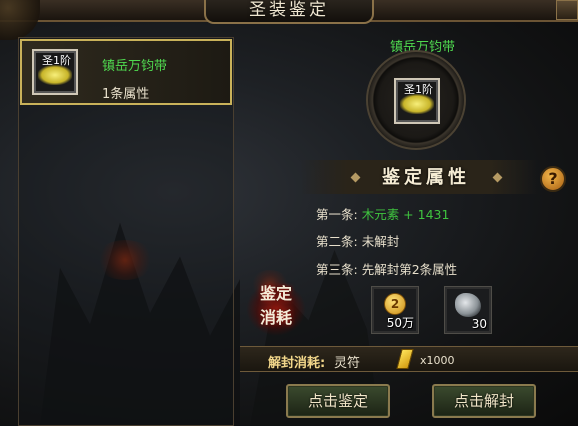 Image resolution: width=578 pixels, height=426 pixels. I want to click on dragon-ornament, so click(20, 20).